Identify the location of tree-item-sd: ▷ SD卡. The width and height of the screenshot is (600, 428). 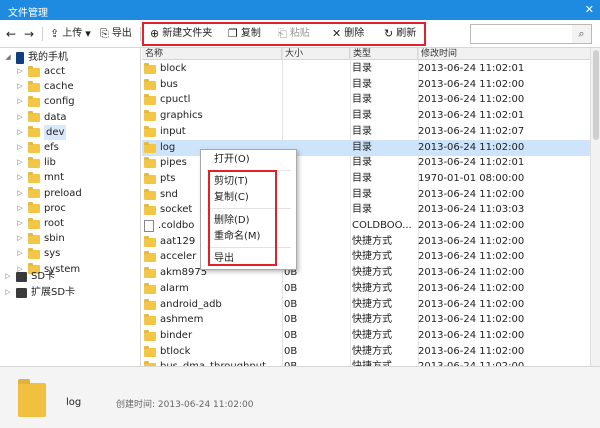
(29, 276).